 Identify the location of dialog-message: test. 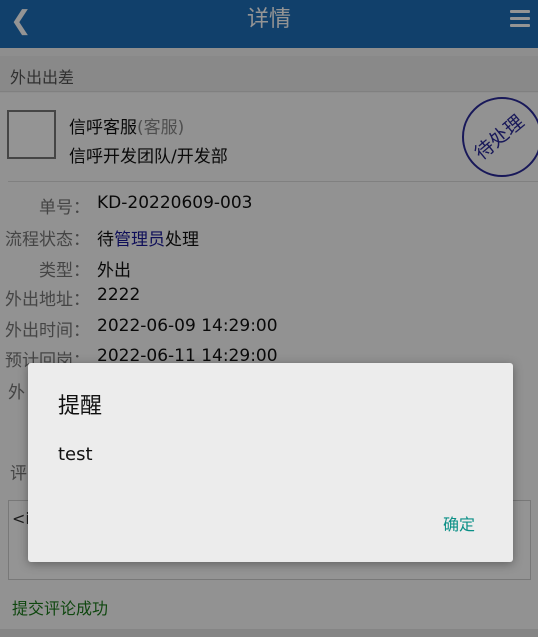
(75, 454).